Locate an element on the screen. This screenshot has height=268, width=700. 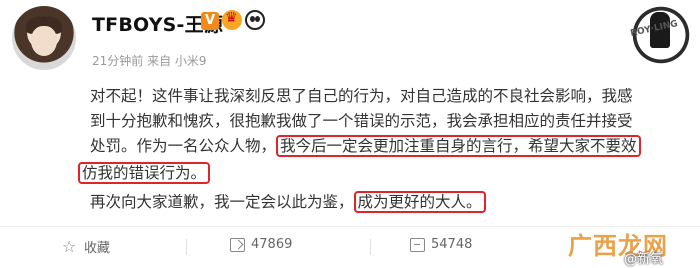
star-icon: ☆ is located at coordinates (69, 246).